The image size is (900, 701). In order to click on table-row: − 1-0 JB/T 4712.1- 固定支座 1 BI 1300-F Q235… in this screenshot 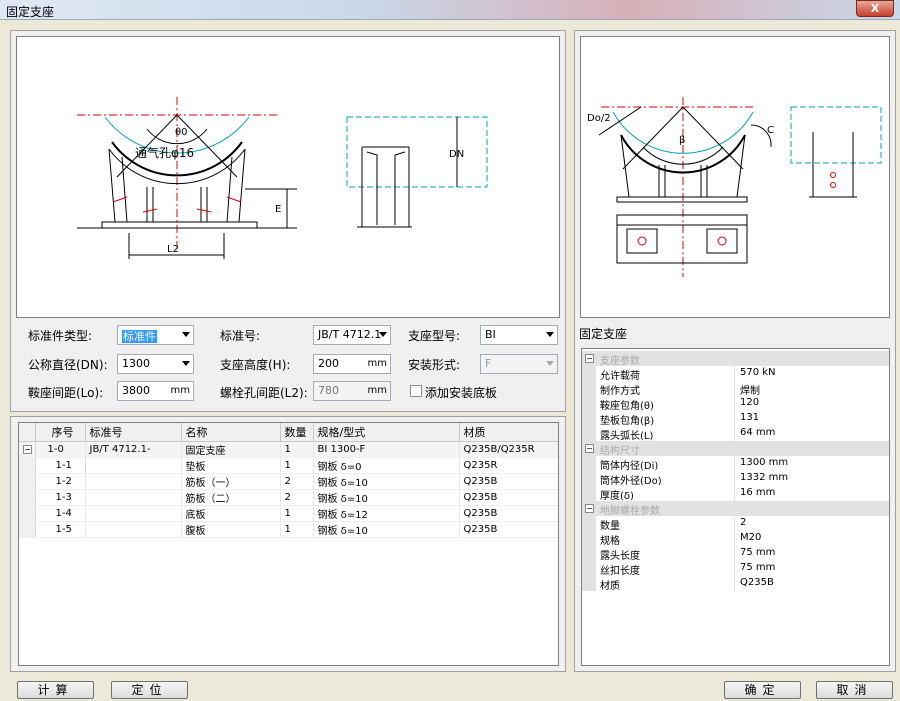, I will do `click(288, 449)`.